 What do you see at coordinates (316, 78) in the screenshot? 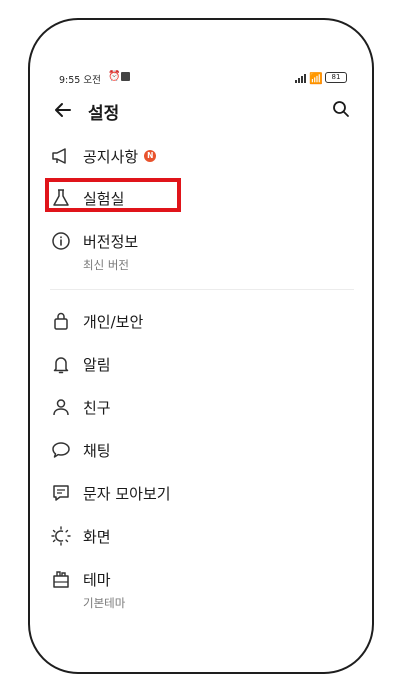
I see `wifi-icon: 📶` at bounding box center [316, 78].